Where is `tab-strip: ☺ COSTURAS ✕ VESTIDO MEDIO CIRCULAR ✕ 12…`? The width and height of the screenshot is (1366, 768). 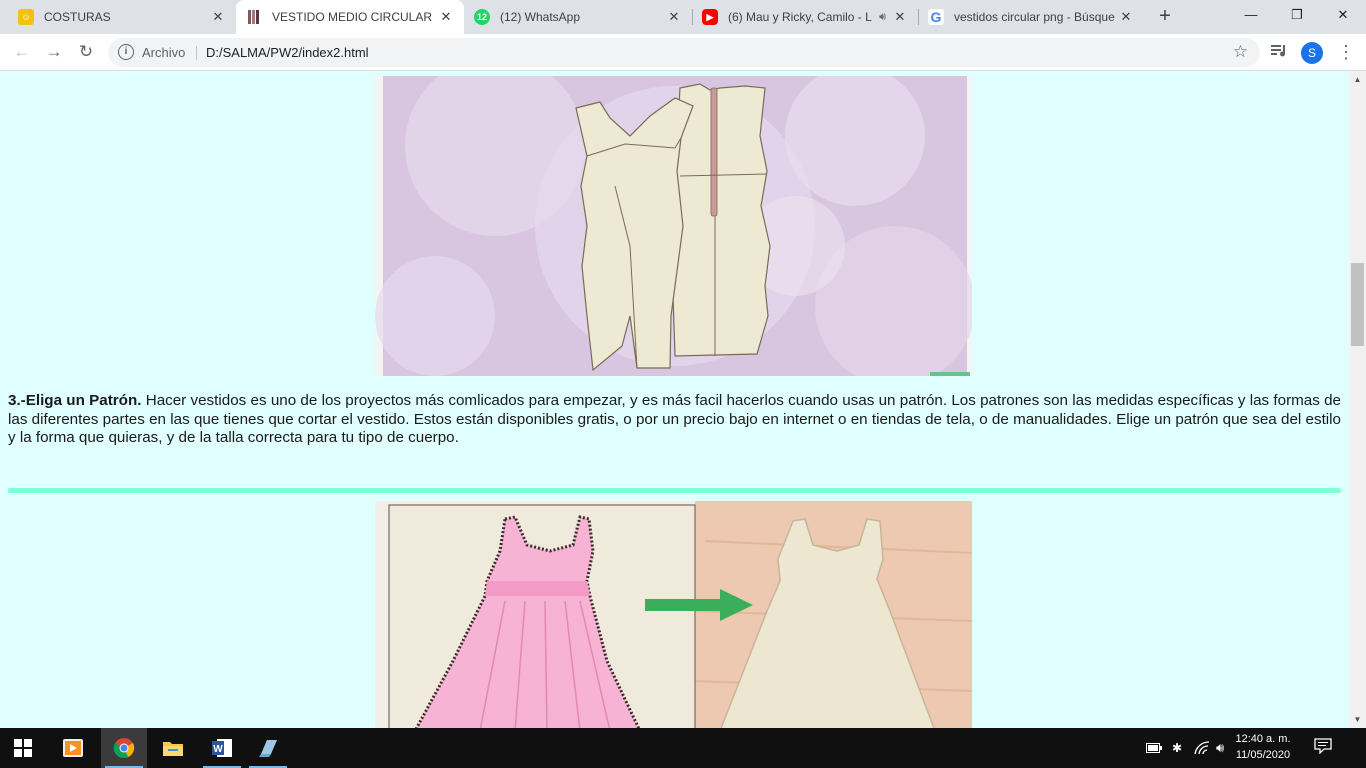 tab-strip: ☺ COSTURAS ✕ VESTIDO MEDIO CIRCULAR ✕ 12… is located at coordinates (683, 17).